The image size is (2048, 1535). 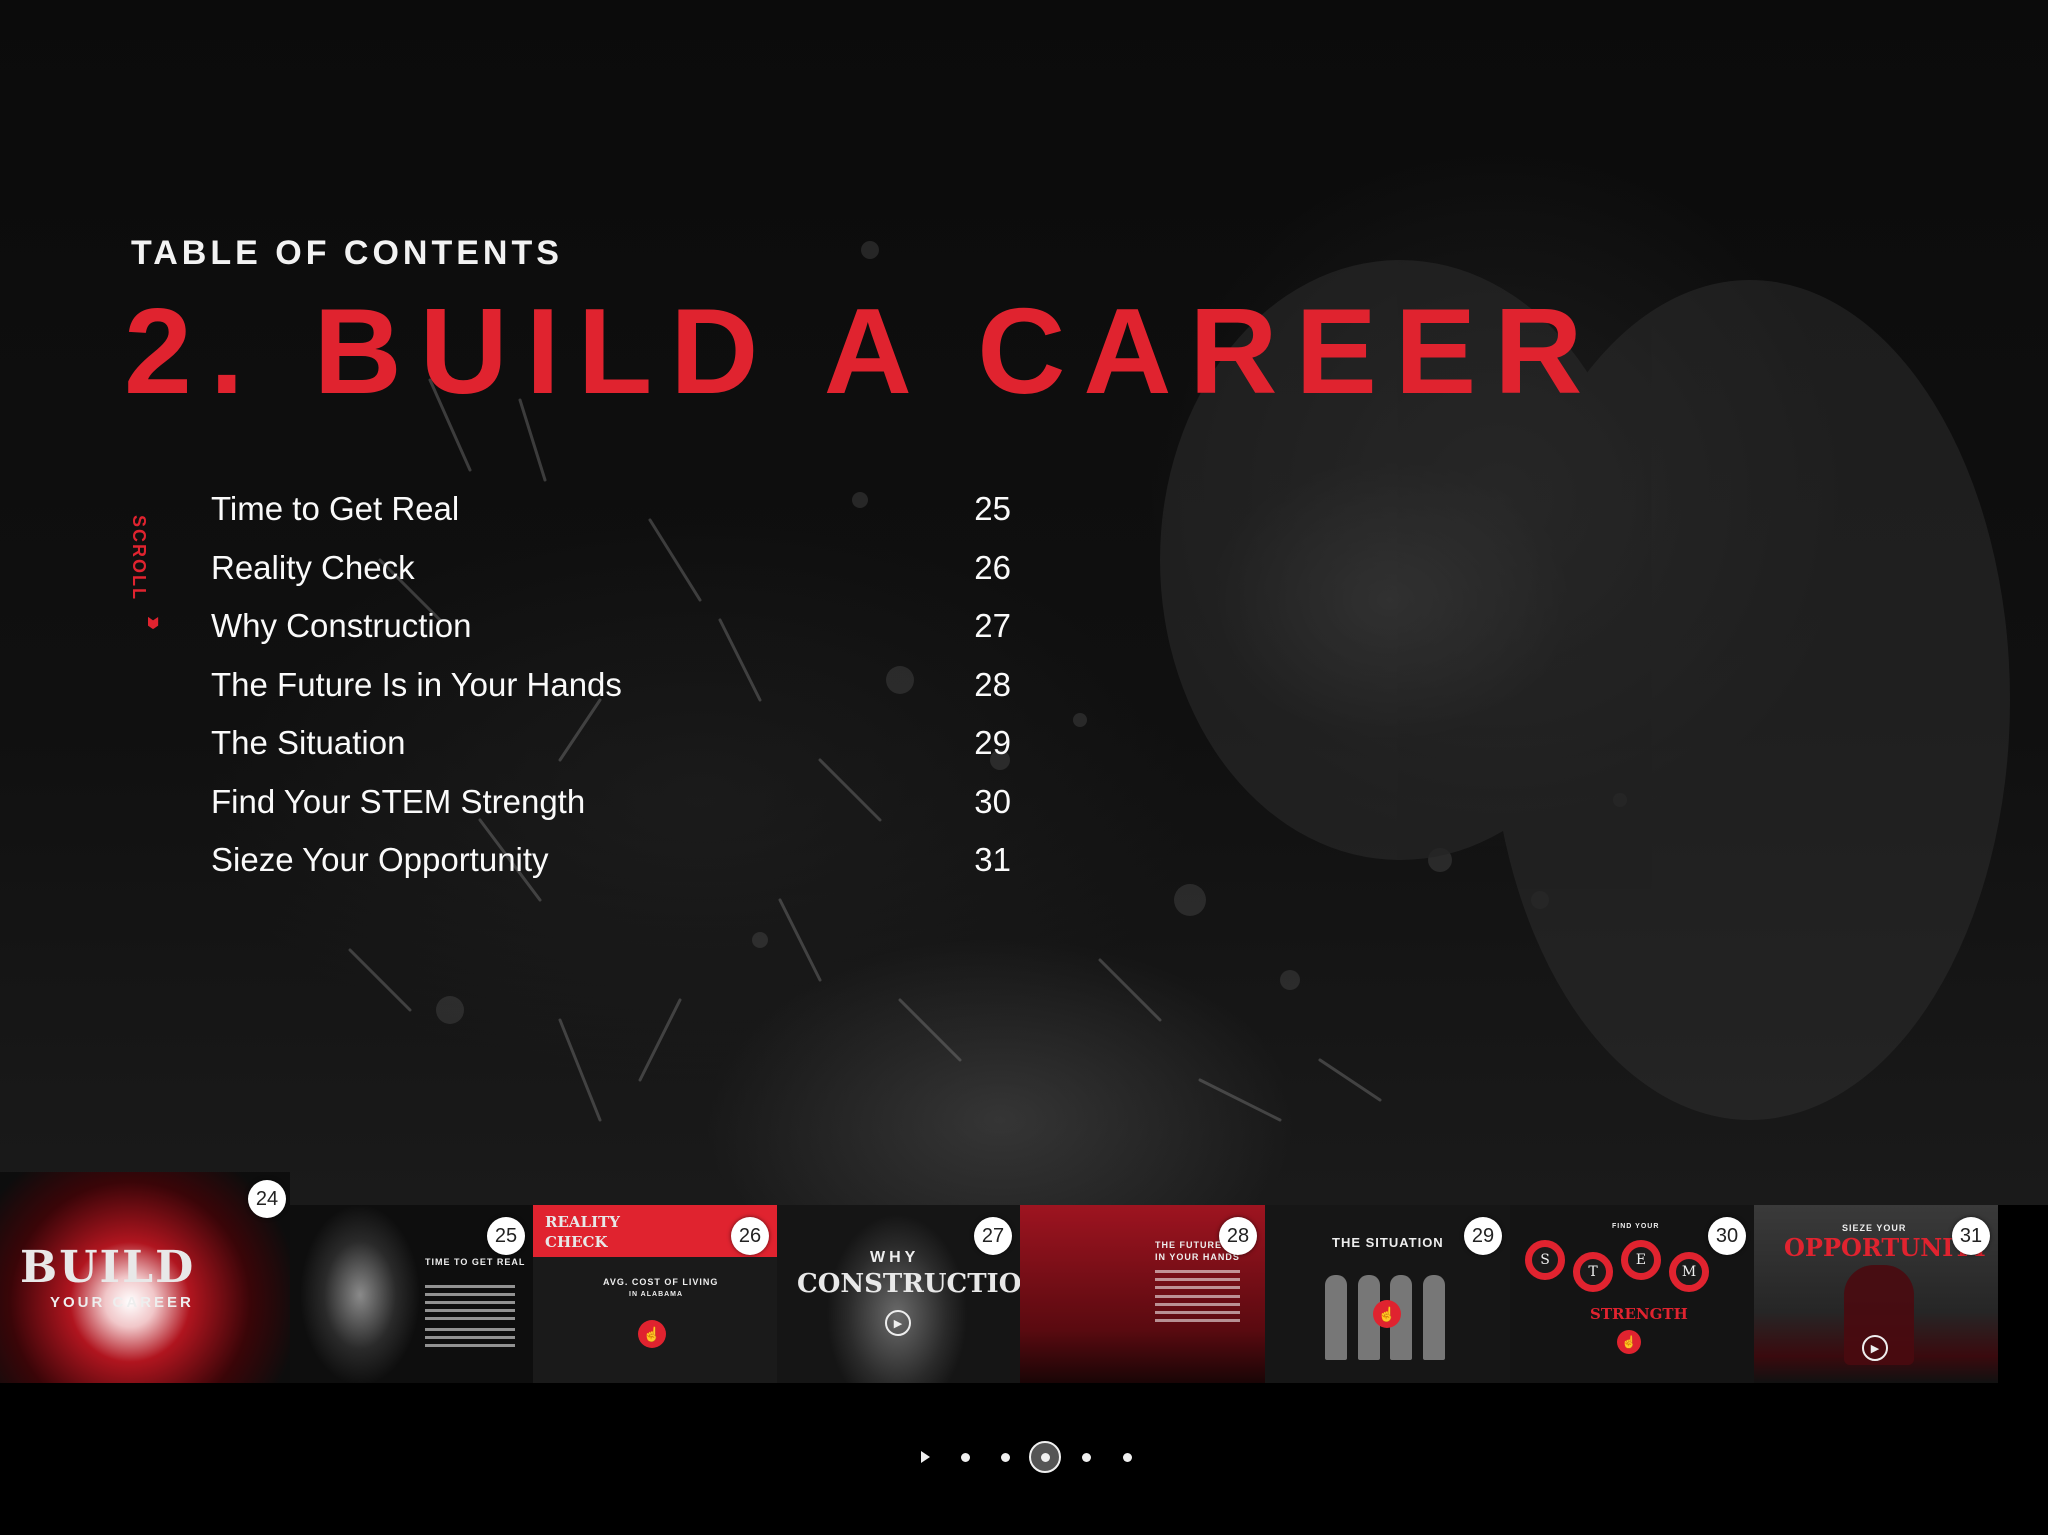 I want to click on toc-item-page: 28, so click(x=992, y=684).